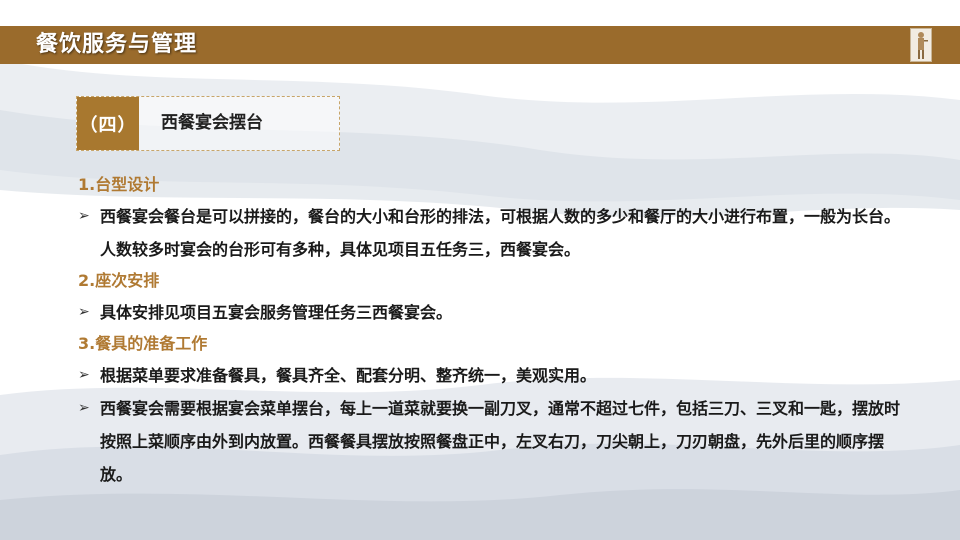 This screenshot has height=540, width=960. What do you see at coordinates (108, 123) in the screenshot?
I see `section-number: （四）` at bounding box center [108, 123].